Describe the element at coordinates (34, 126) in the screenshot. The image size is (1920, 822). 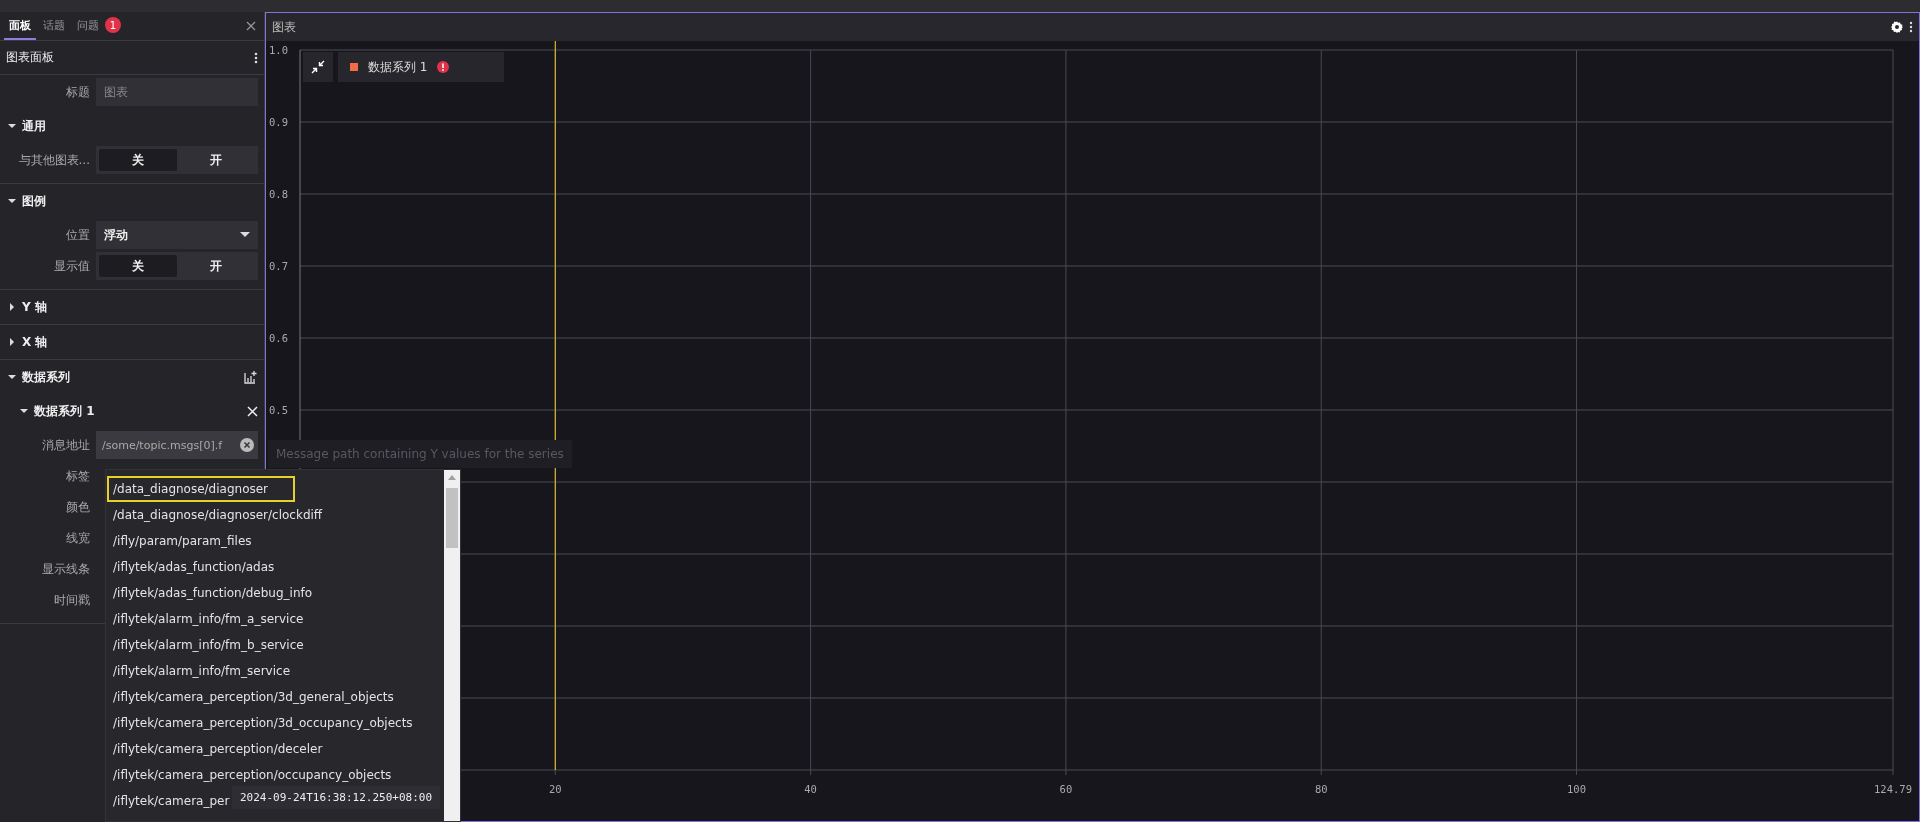
I see `section-header: 通用` at that location.